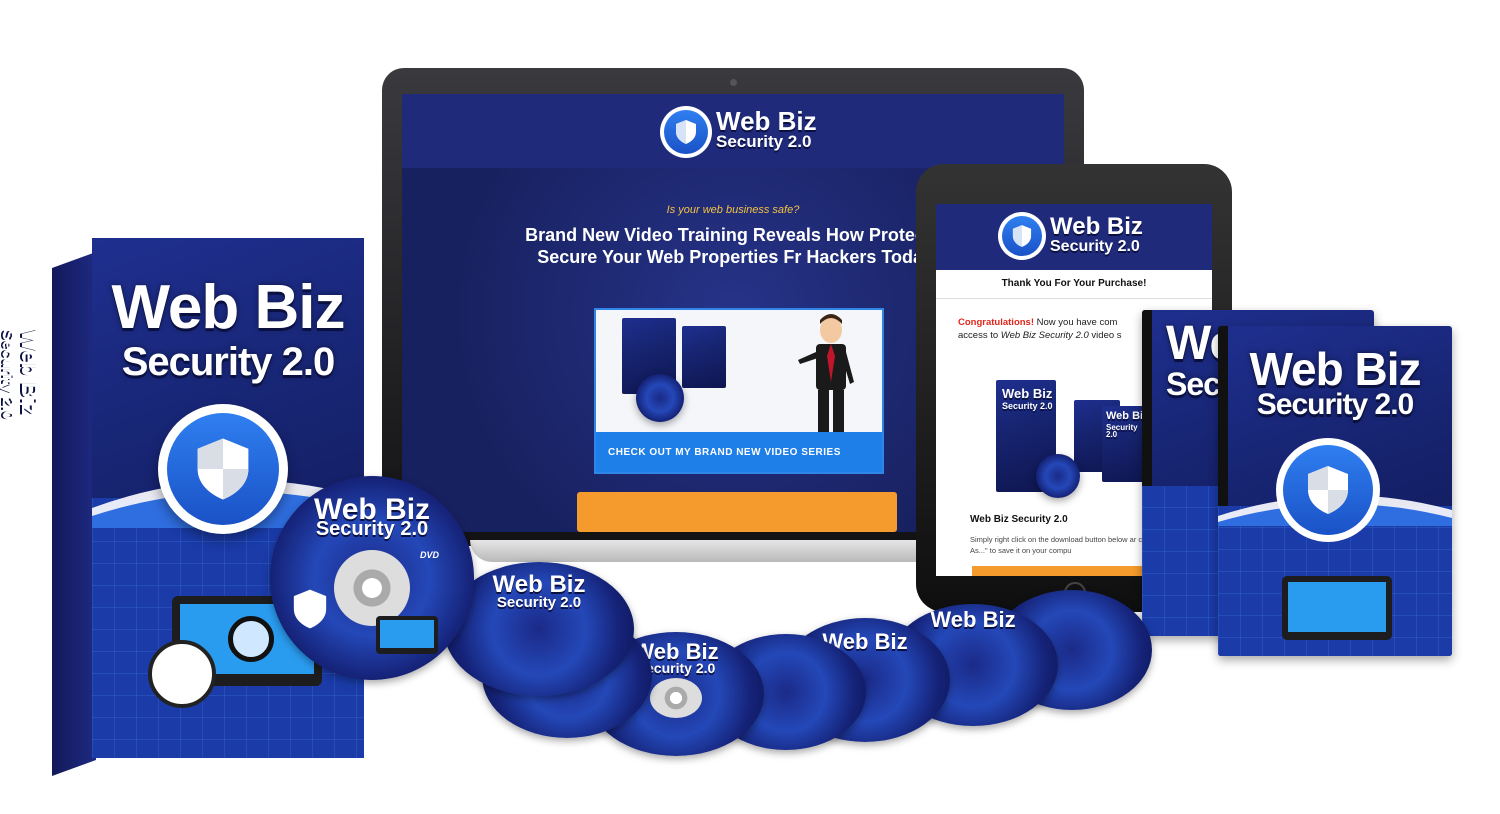 The image size is (1500, 814). Describe the element at coordinates (1019, 519) in the screenshot. I see `product-title: Web Biz Security 2.0` at that location.